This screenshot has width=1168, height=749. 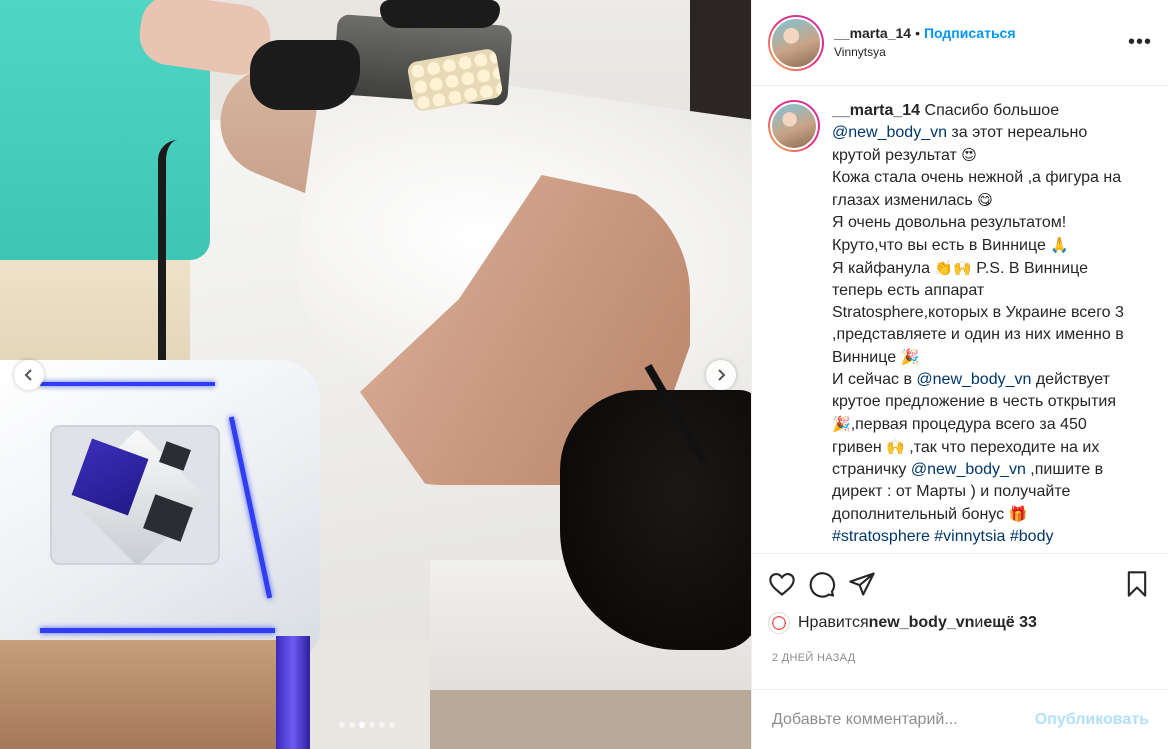 I want to click on caption-fragment: Спасибо большое, so click(x=990, y=110).